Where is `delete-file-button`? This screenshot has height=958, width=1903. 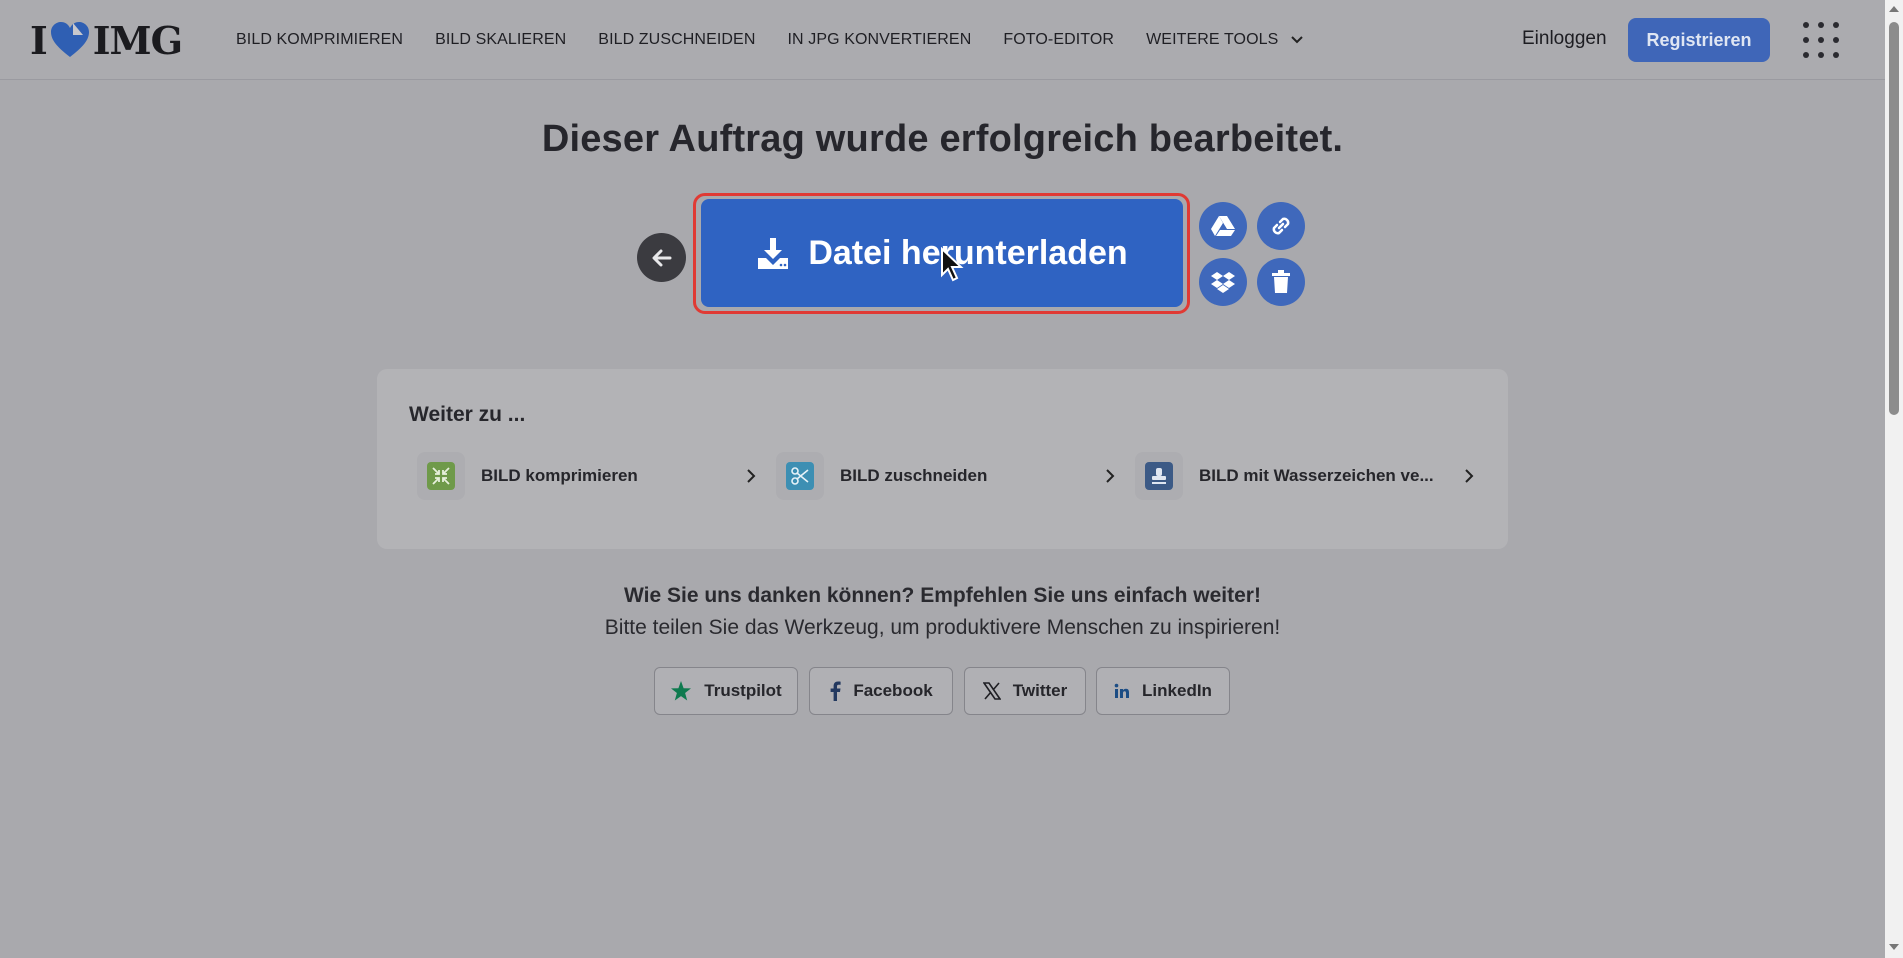 delete-file-button is located at coordinates (1281, 282).